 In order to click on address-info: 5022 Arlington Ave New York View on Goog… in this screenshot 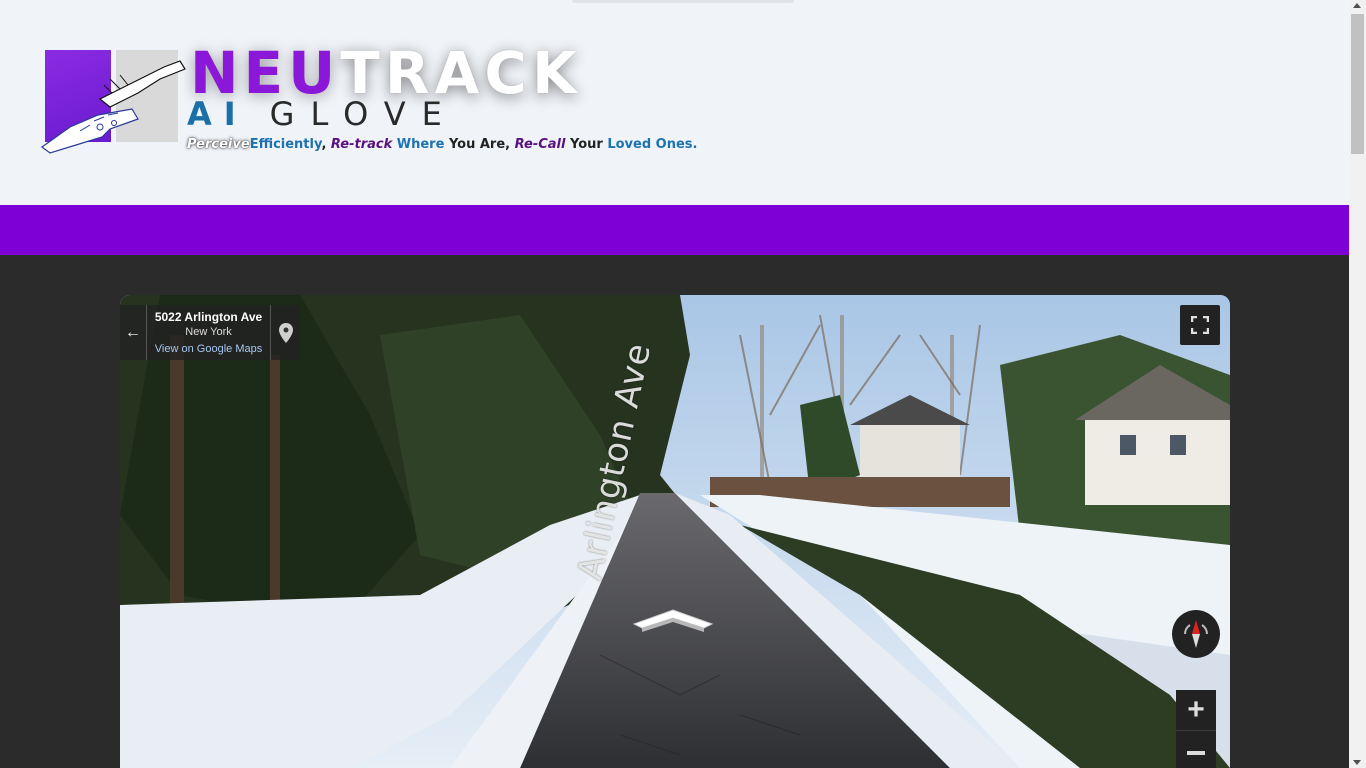, I will do `click(208, 332)`.